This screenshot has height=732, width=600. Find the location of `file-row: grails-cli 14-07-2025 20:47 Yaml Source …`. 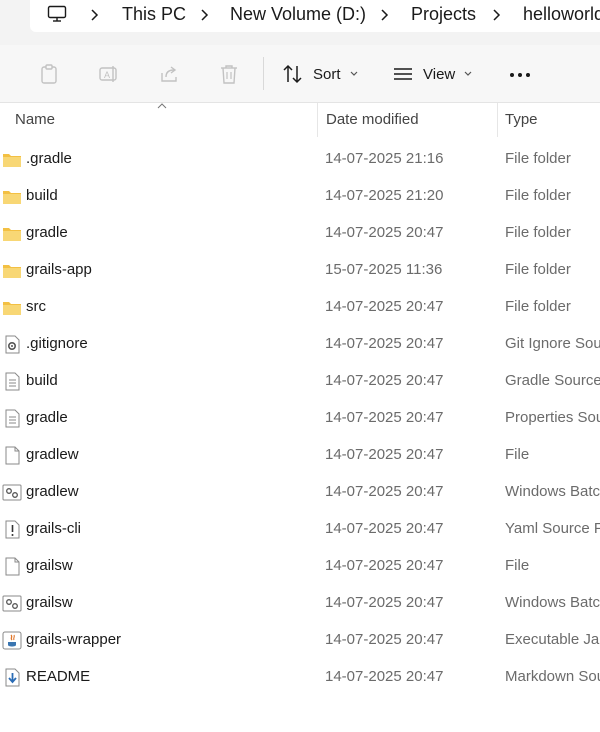

file-row: grails-cli 14-07-2025 20:47 Yaml Source … is located at coordinates (300, 529).